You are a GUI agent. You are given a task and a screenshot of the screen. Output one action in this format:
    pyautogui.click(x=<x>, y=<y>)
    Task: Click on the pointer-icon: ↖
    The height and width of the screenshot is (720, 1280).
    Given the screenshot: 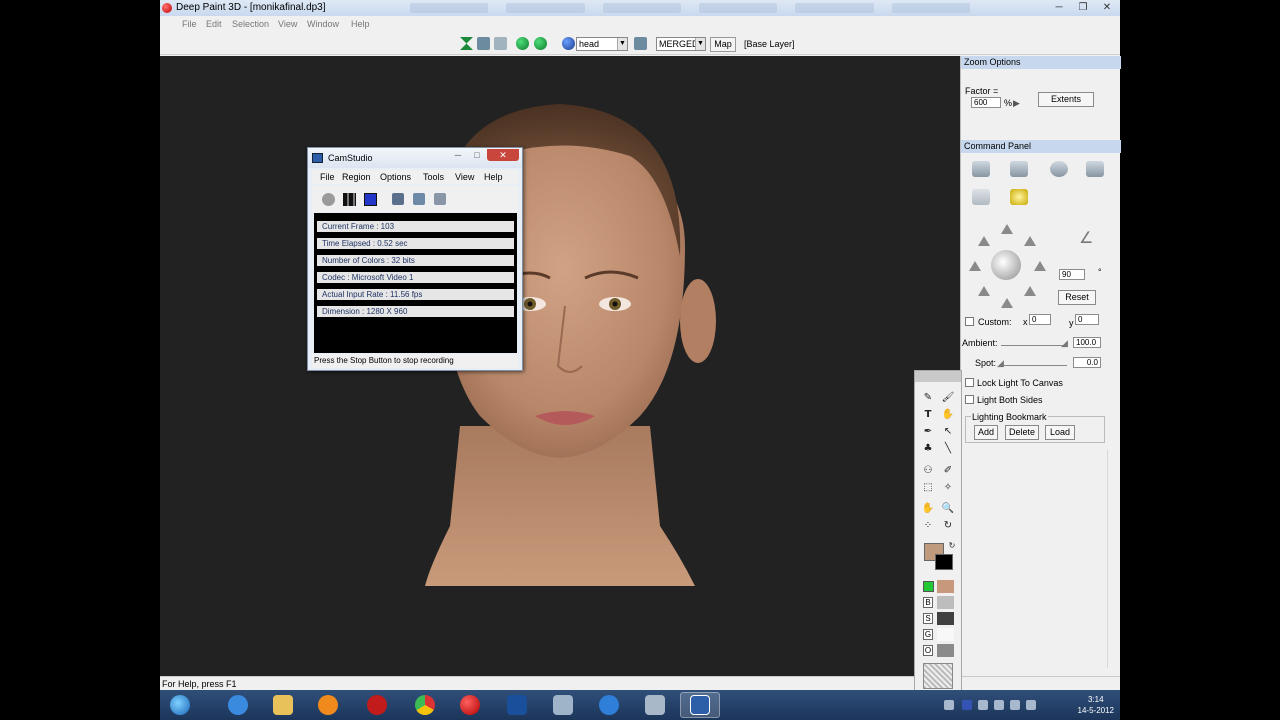 What is the action you would take?
    pyautogui.click(x=948, y=432)
    